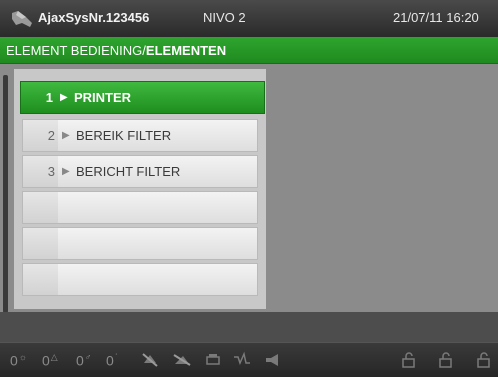  Describe the element at coordinates (116, 357) in the screenshot. I see `fault-icon: ʾ` at that location.